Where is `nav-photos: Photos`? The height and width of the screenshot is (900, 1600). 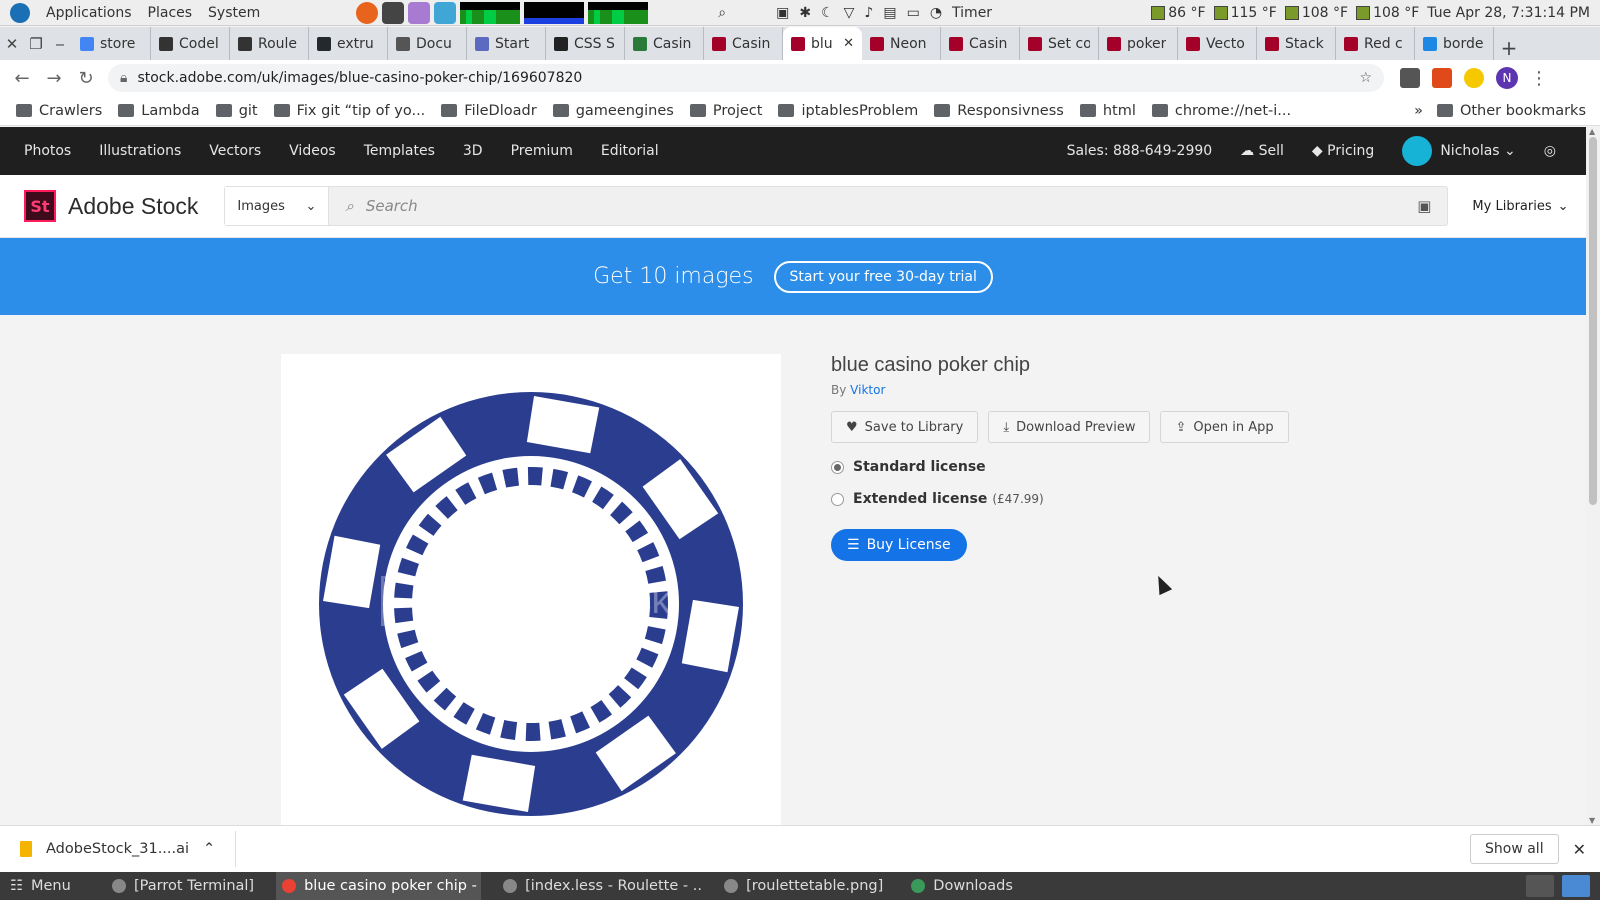
nav-photos: Photos is located at coordinates (47, 151).